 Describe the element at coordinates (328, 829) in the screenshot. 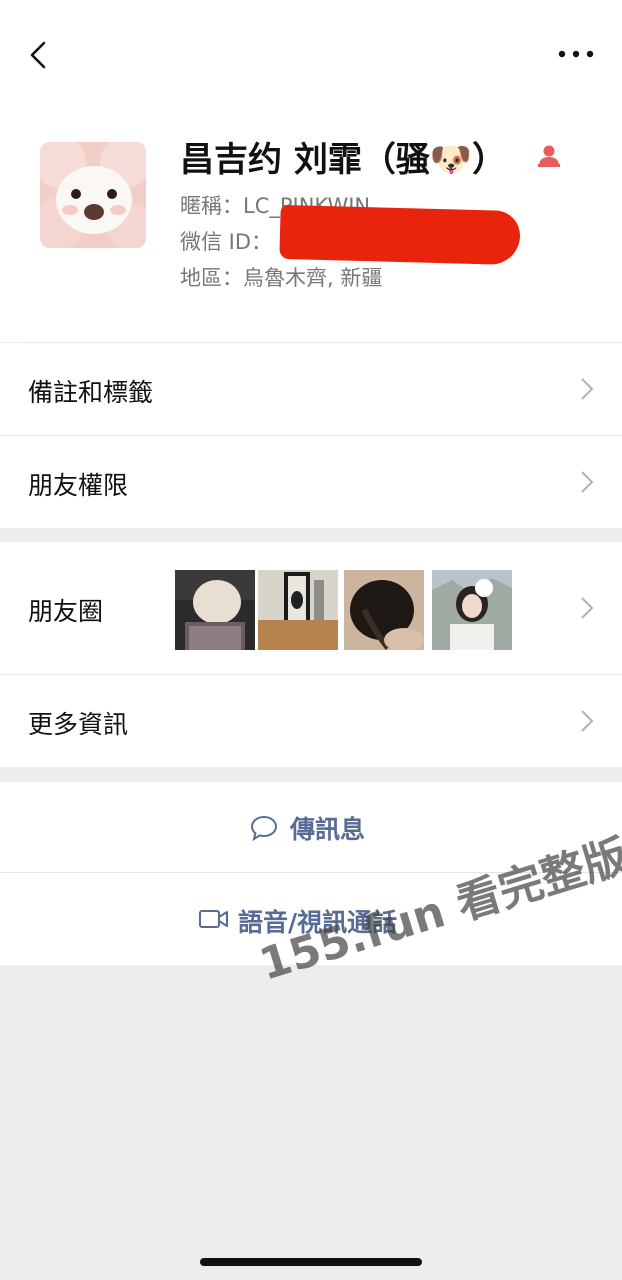

I see `send-message-label: 傳訊息` at that location.